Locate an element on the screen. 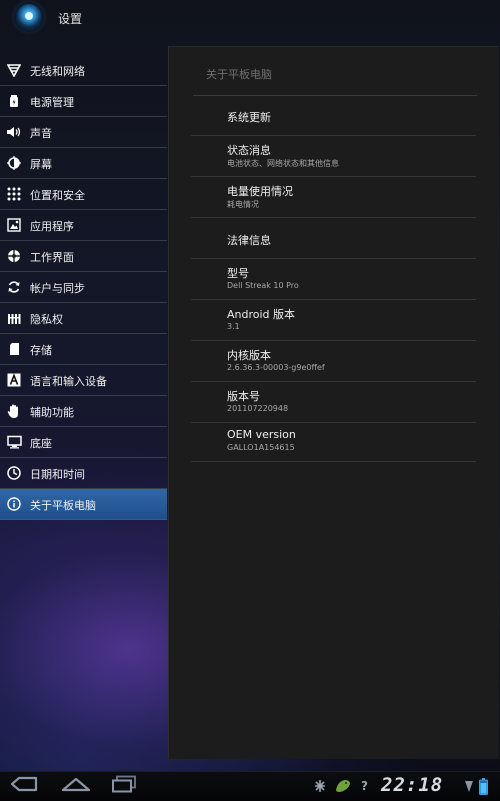 The image size is (500, 801). sidebar-item-label: 底座 is located at coordinates (41, 443).